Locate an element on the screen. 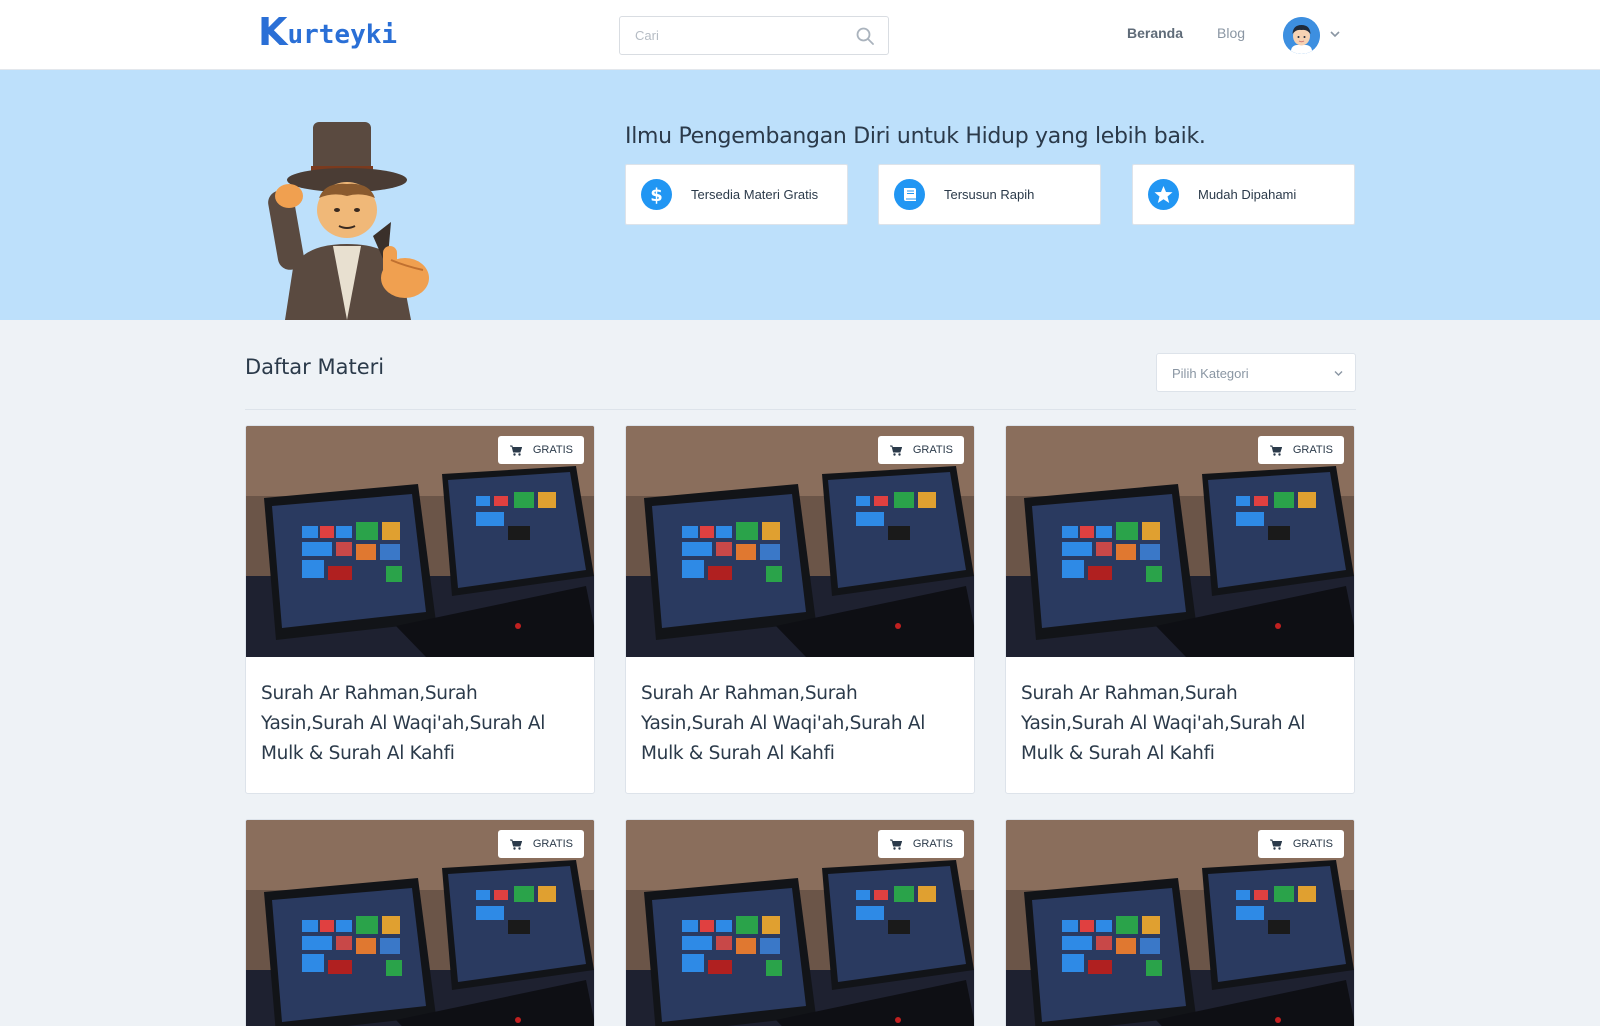  dollar-icon: $ is located at coordinates (656, 194).